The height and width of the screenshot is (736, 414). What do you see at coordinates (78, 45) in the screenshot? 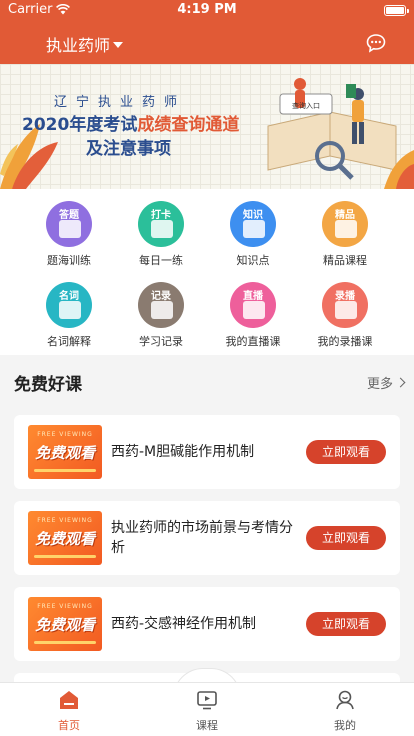
I see `nav-title-label: 执业药师` at bounding box center [78, 45].